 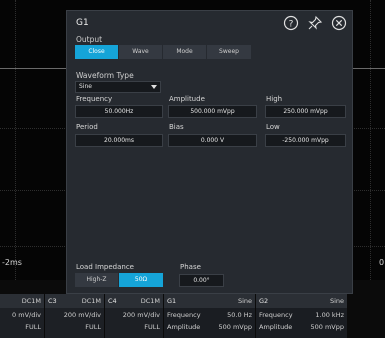 I want to click on amplitude-field: 500.000 mVpp, so click(x=212, y=111).